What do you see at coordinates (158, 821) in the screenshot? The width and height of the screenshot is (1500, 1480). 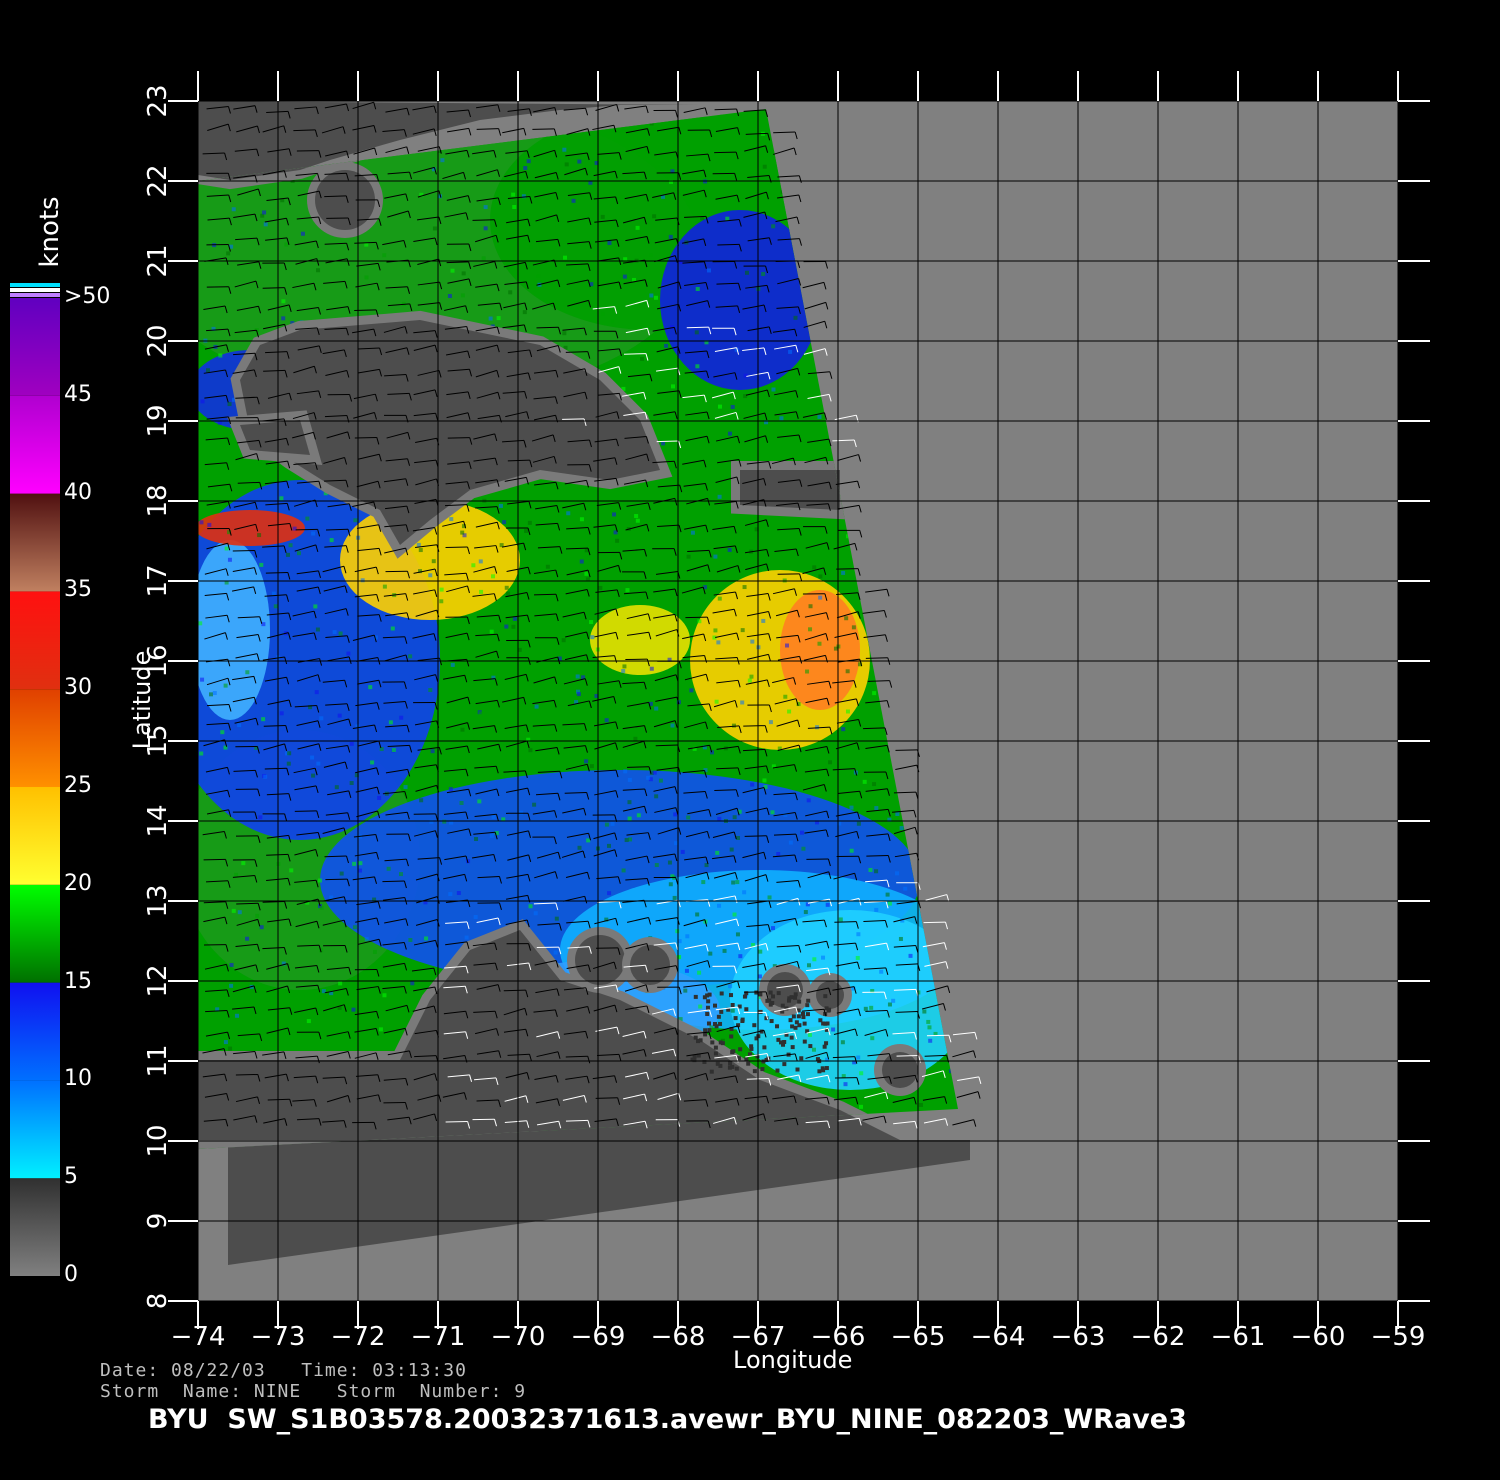 I see `lat-tick-label: 14` at bounding box center [158, 821].